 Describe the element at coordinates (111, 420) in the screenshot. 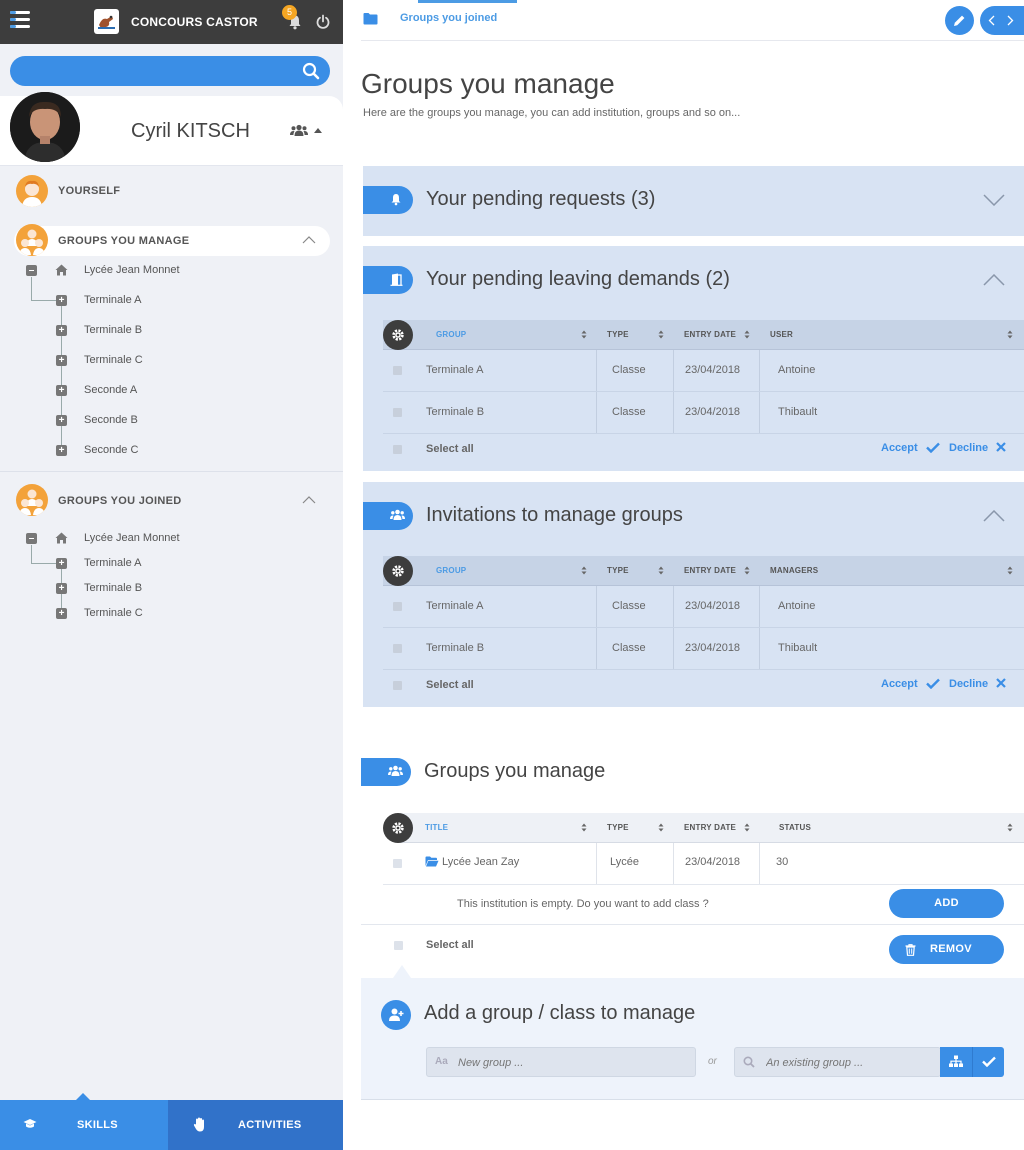

I see `tree-item: Seconde B` at that location.